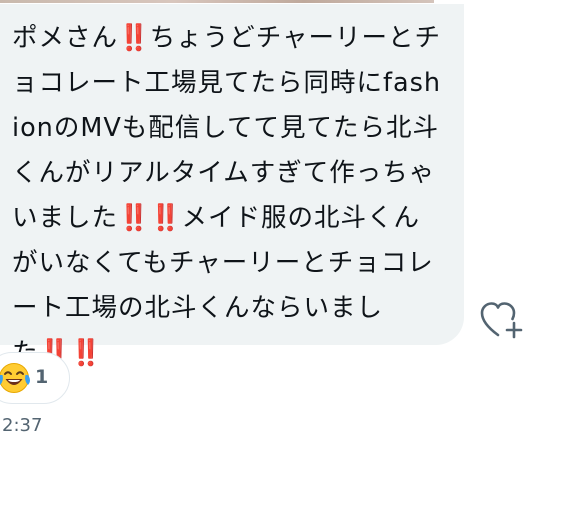  What do you see at coordinates (65, 38) in the screenshot?
I see `message-text-segment: ポメさん` at bounding box center [65, 38].